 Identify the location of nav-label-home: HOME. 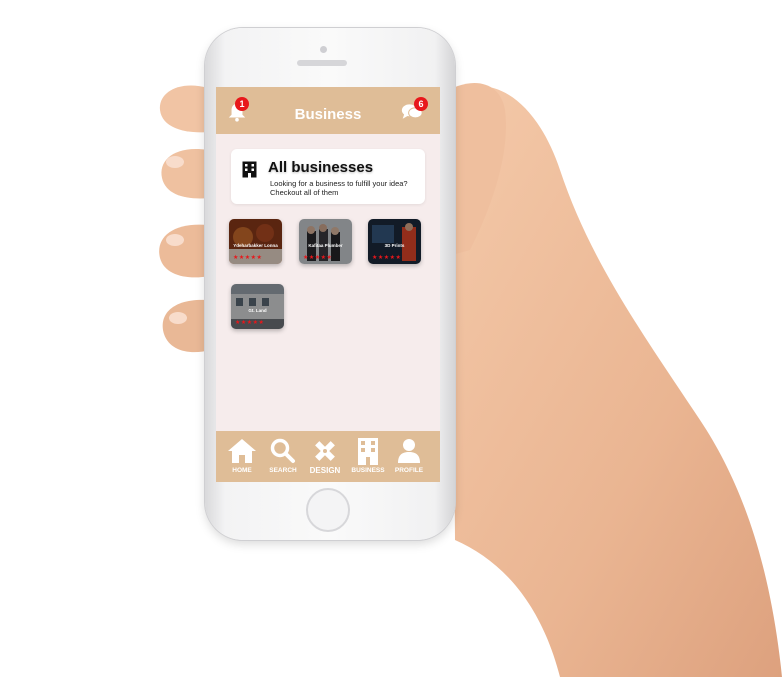
(242, 470).